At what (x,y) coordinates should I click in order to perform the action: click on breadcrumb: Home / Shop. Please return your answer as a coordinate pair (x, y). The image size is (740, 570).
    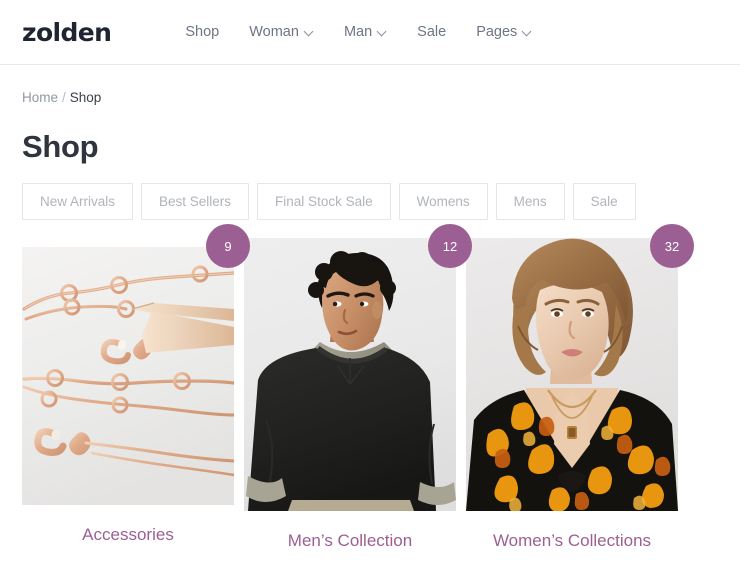
    Looking at the image, I should click on (370, 98).